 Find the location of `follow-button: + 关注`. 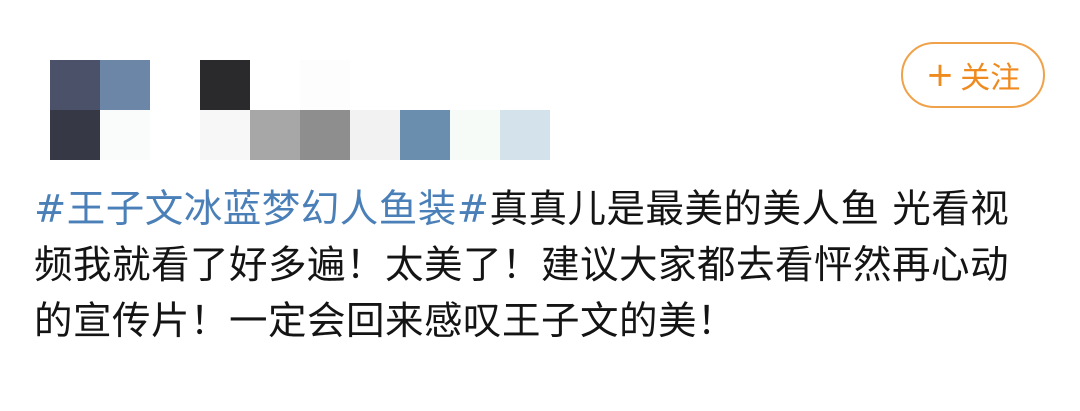

follow-button: + 关注 is located at coordinates (973, 75).